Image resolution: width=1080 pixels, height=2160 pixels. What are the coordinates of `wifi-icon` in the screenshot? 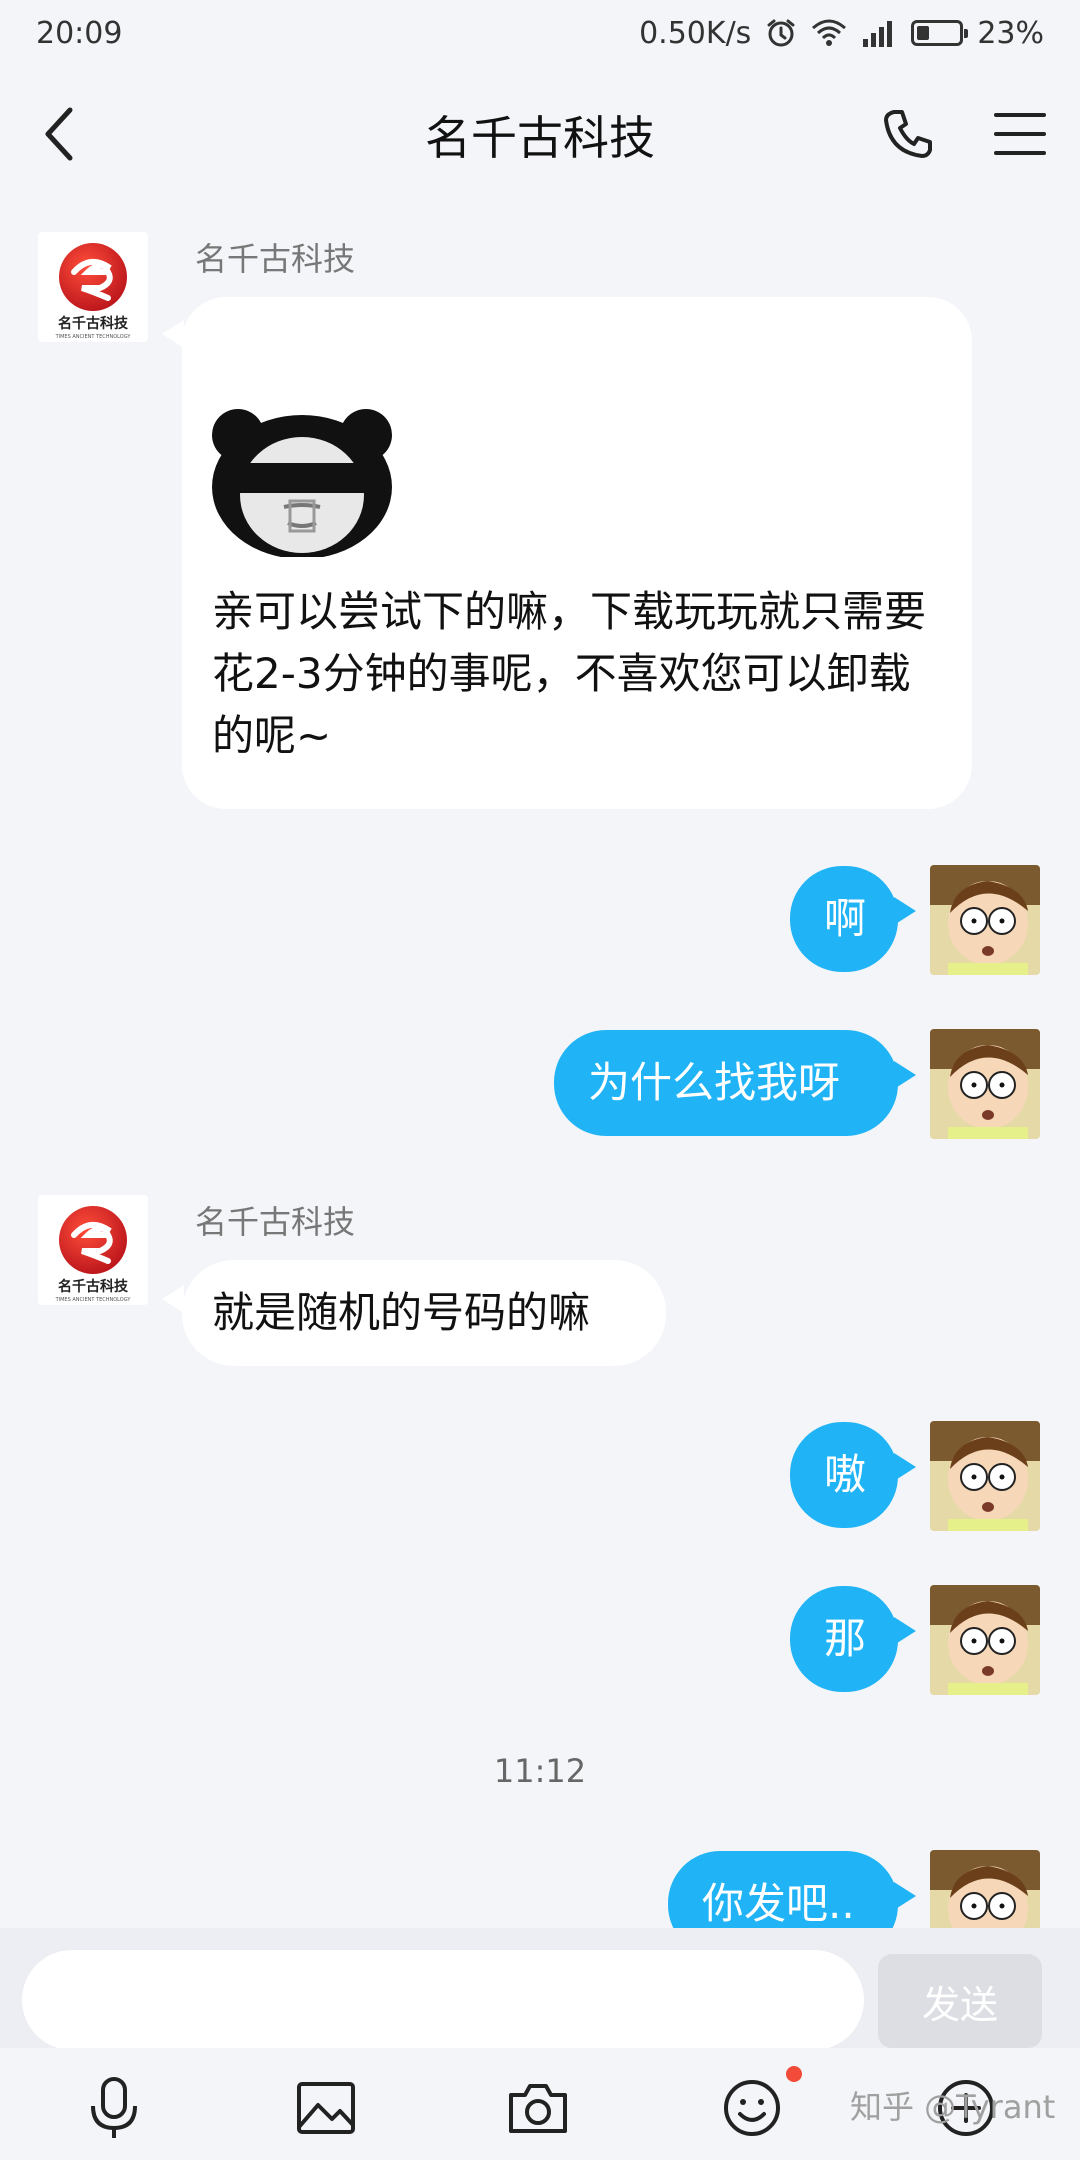 It's located at (829, 32).